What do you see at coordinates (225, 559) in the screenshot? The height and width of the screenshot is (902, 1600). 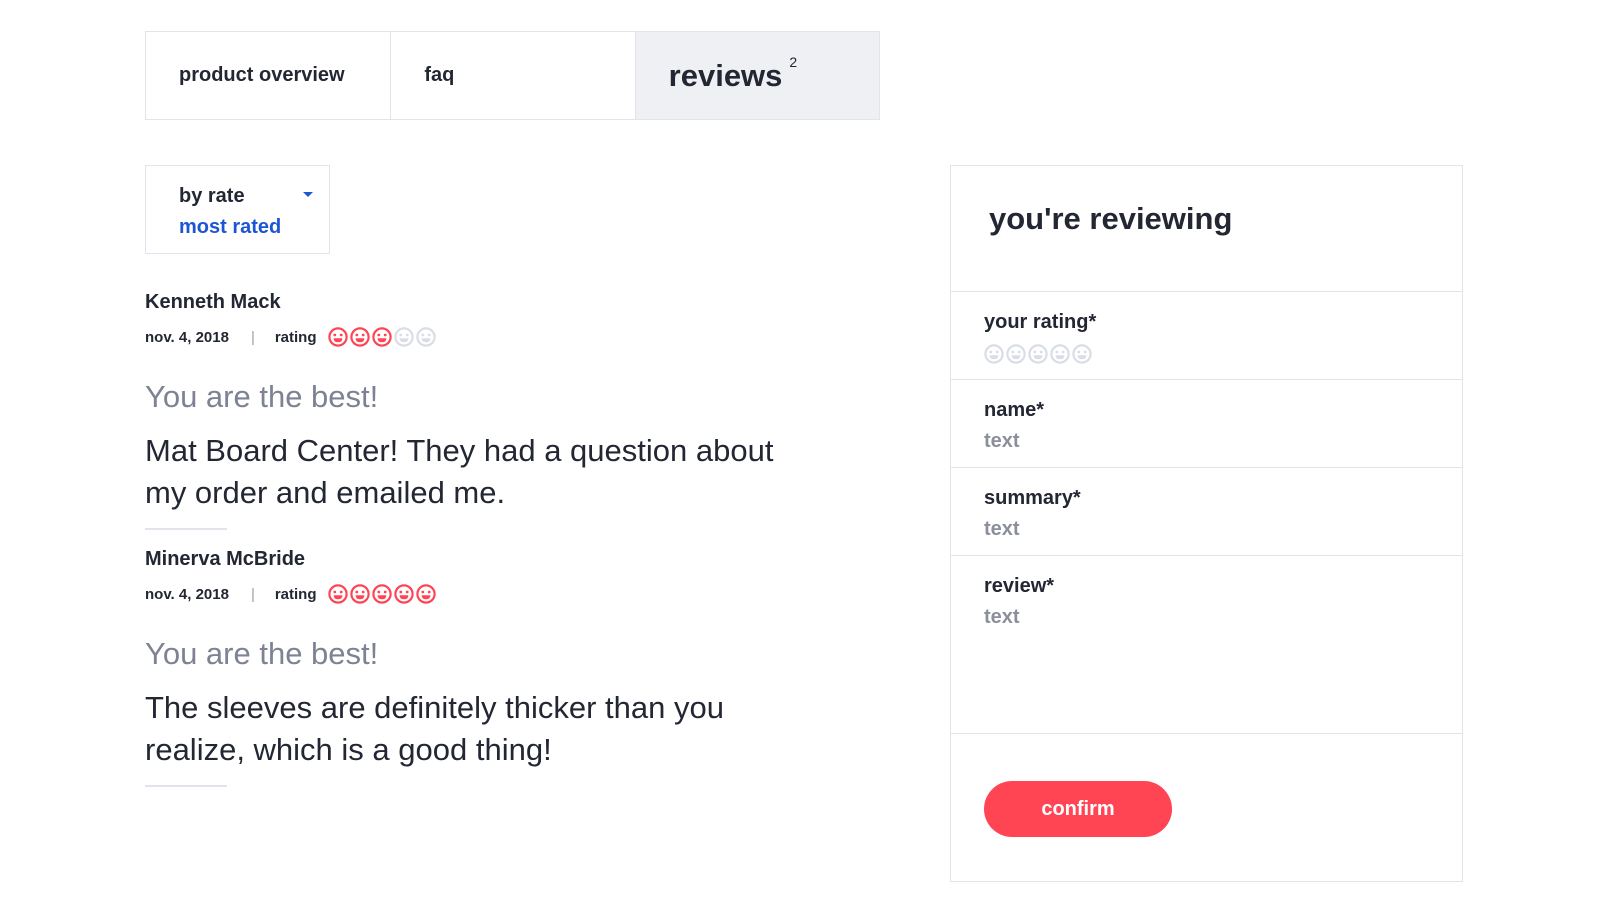 I see `review-author: Minerva McBride` at bounding box center [225, 559].